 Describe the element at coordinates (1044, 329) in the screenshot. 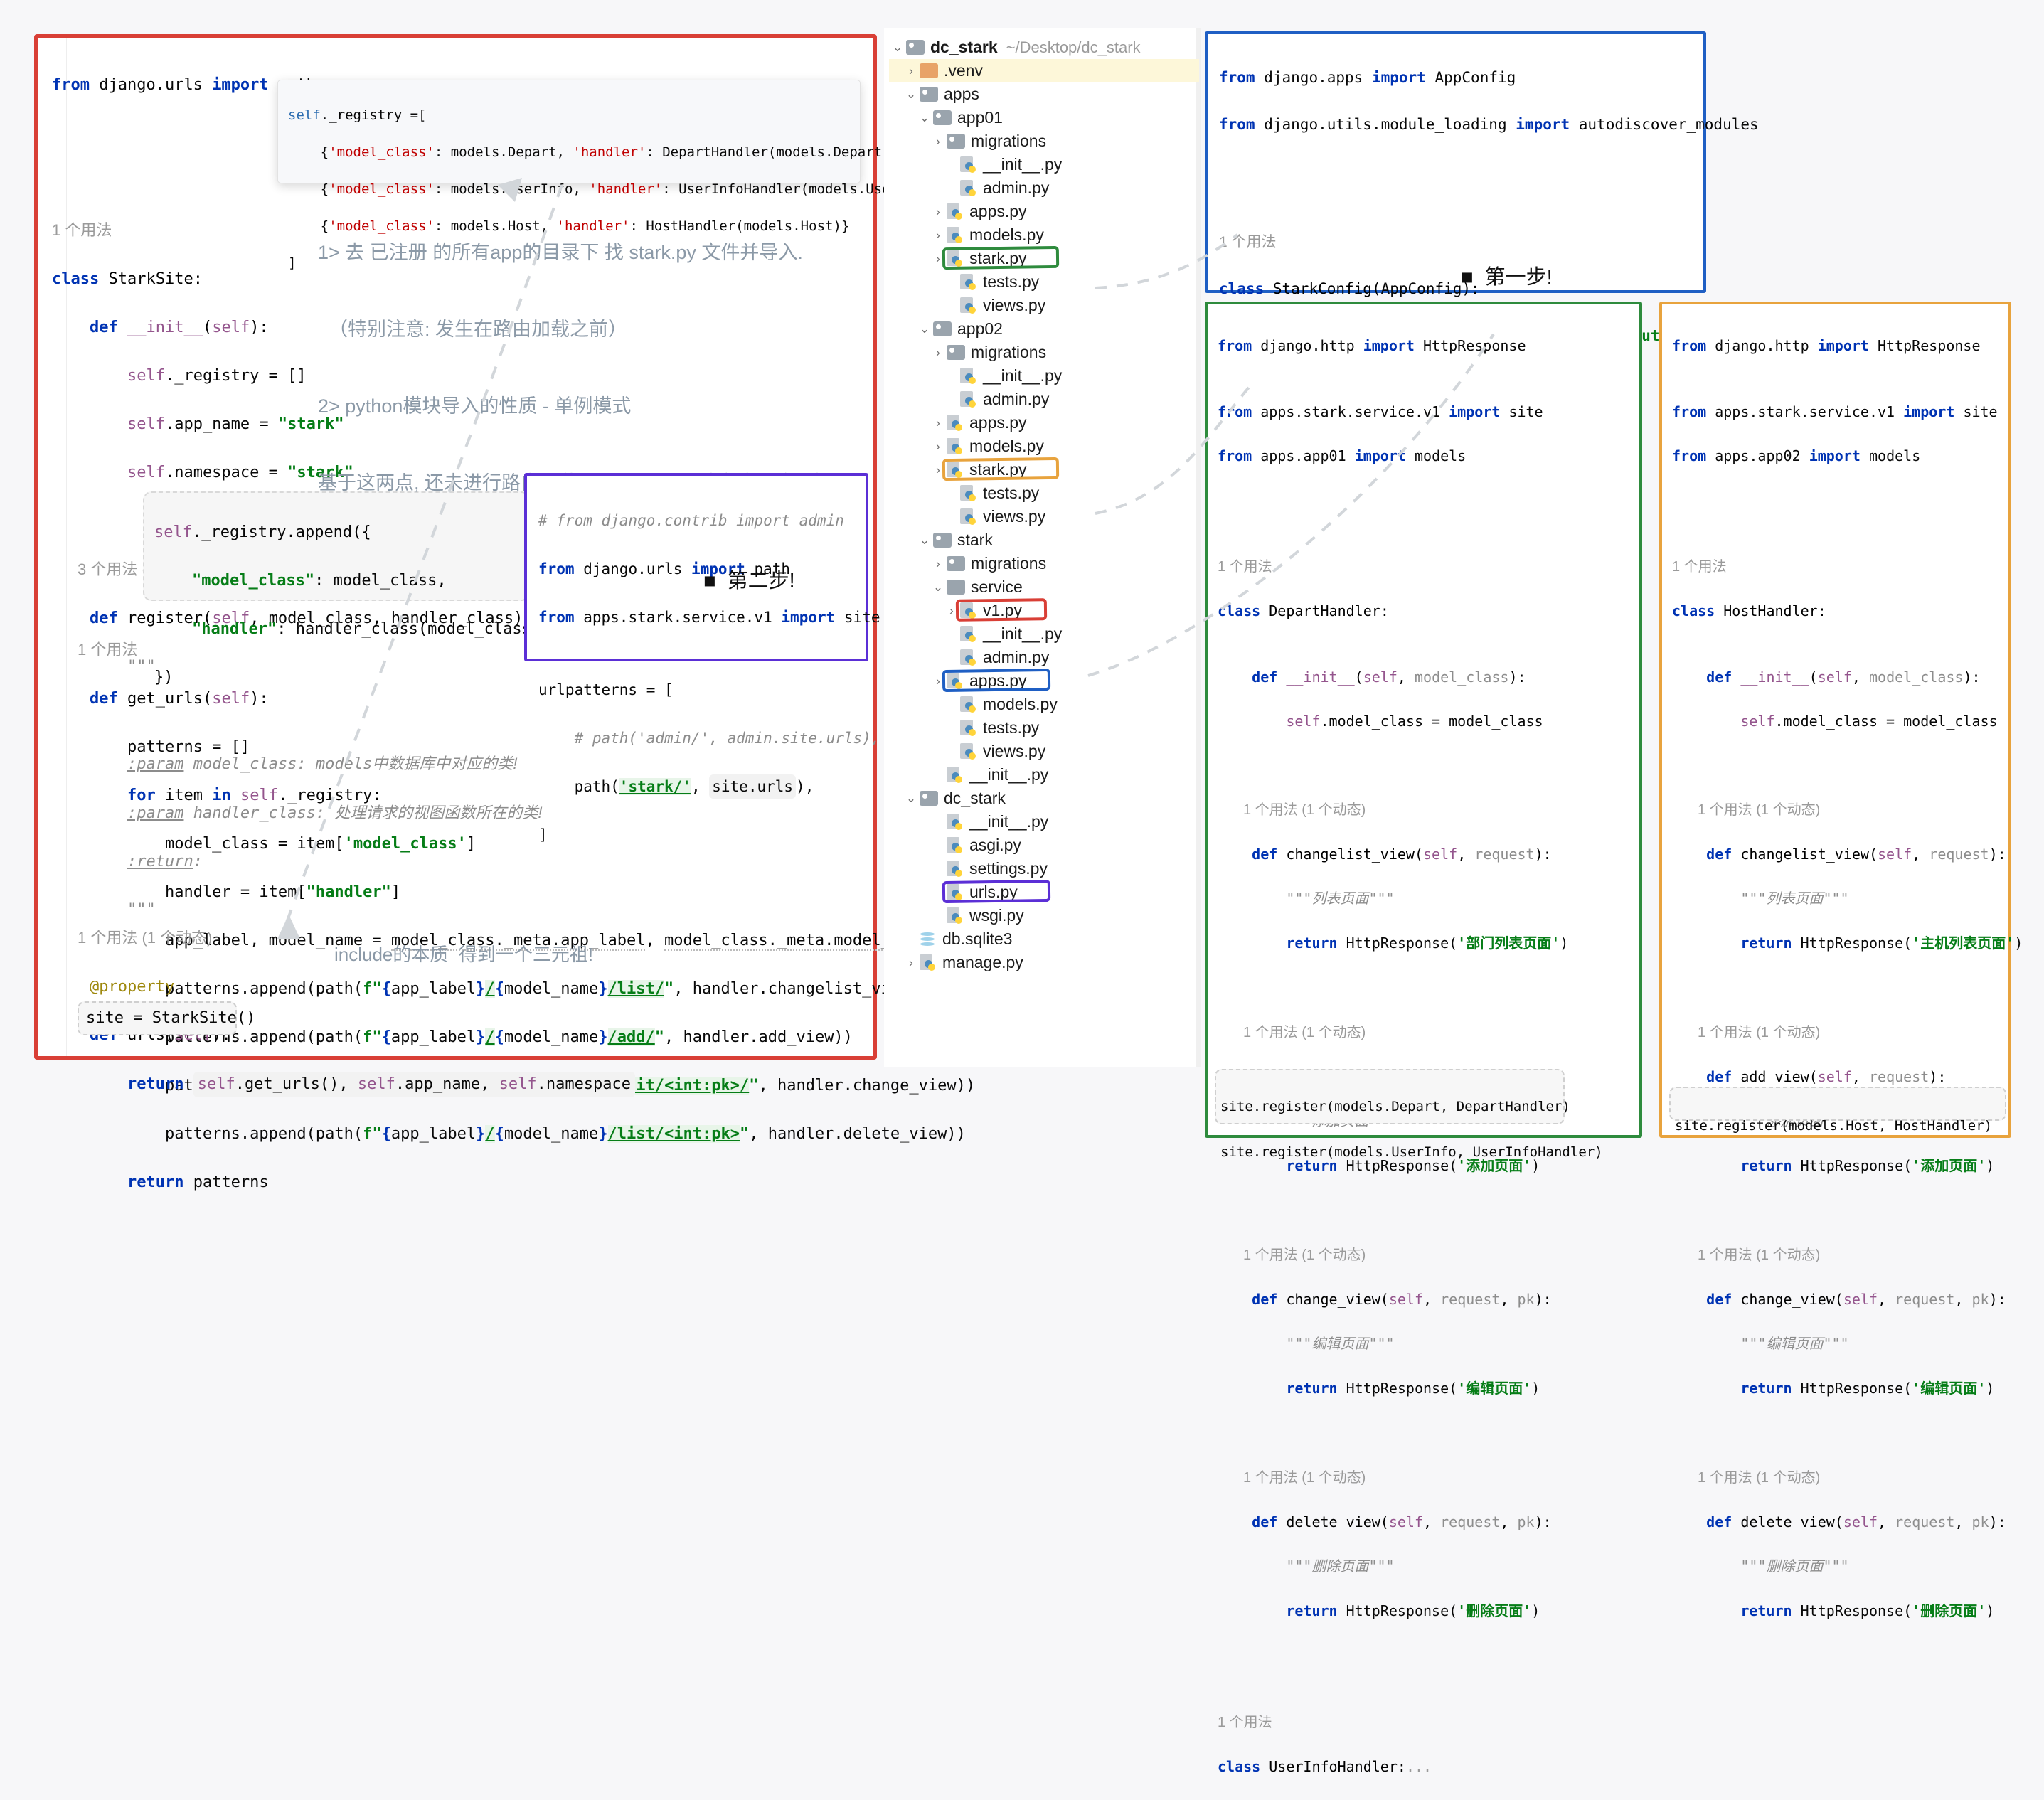

I see `tree-row-app02: ⌄ app02` at that location.